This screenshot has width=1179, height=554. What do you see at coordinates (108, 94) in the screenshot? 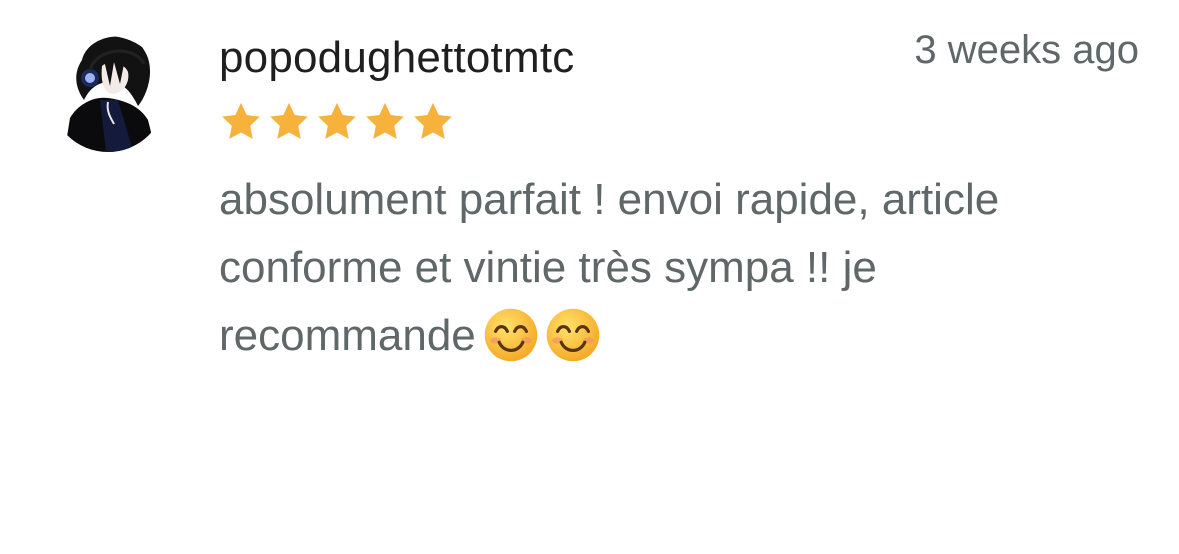
I see `user-avatar-icon` at bounding box center [108, 94].